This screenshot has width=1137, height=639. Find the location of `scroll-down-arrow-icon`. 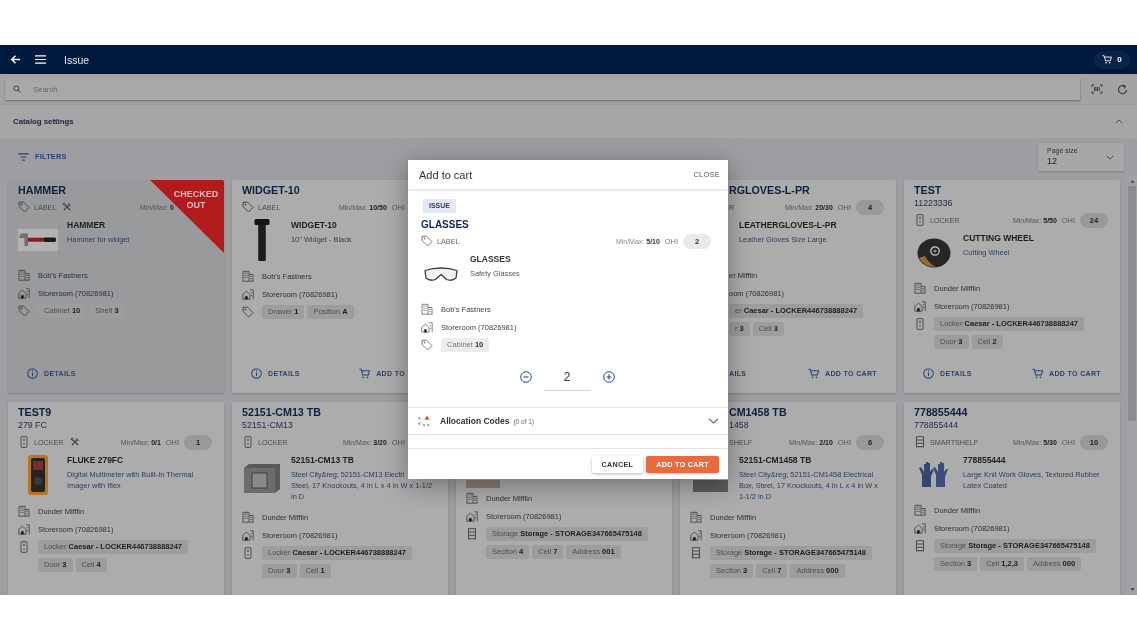

scroll-down-arrow-icon is located at coordinates (1132, 589).